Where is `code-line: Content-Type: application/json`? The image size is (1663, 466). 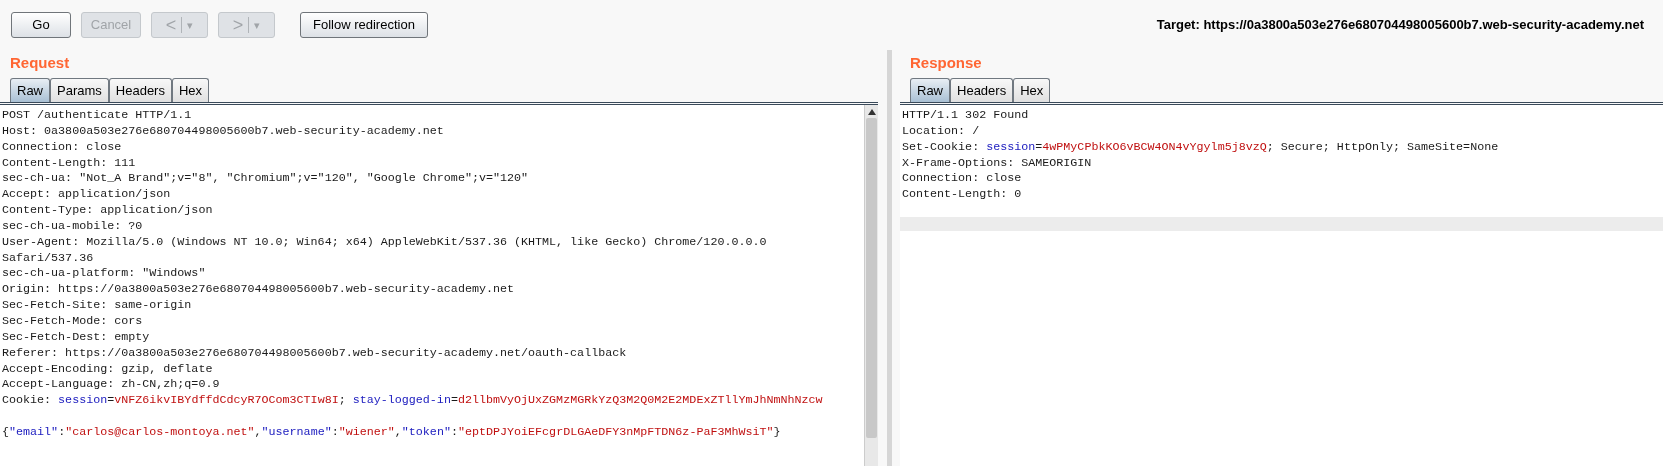 code-line: Content-Type: application/json is located at coordinates (107, 211).